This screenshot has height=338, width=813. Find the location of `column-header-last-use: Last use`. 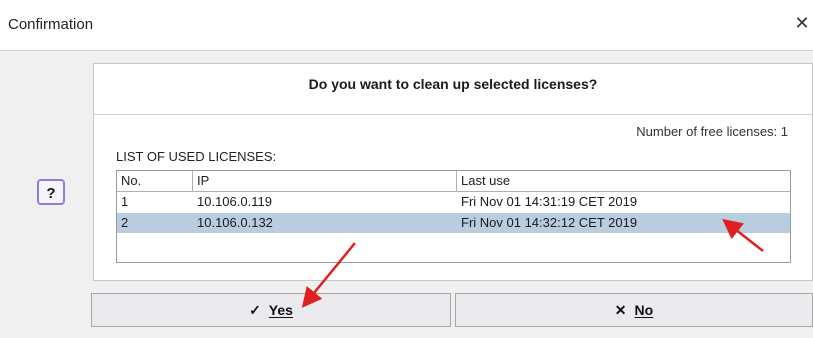

column-header-last-use: Last use is located at coordinates (623, 181).